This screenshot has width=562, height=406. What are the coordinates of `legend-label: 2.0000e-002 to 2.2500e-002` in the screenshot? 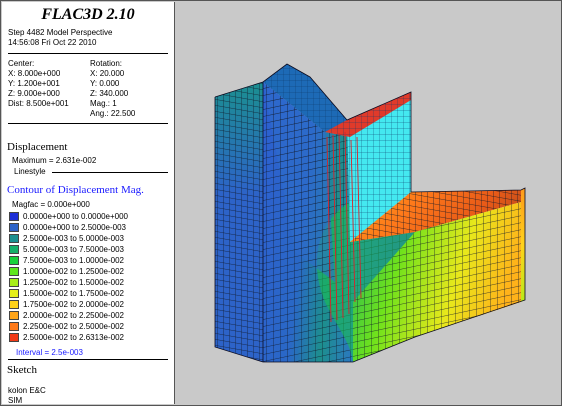 It's located at (73, 315).